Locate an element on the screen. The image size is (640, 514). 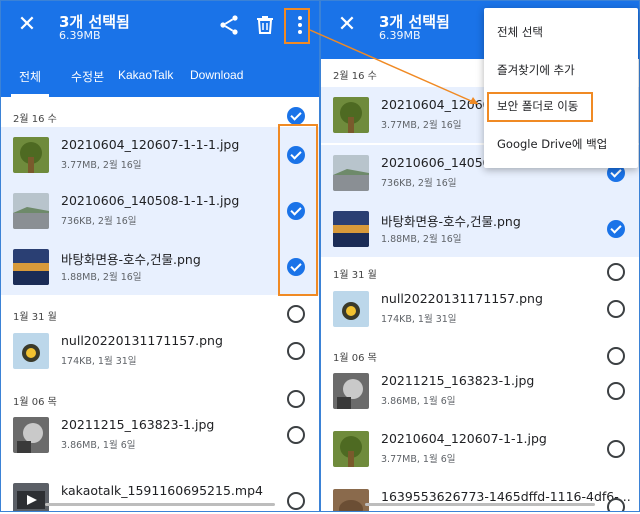
file-name: 20210604_120607-1-1-1.jpg is located at coordinates (150, 144).